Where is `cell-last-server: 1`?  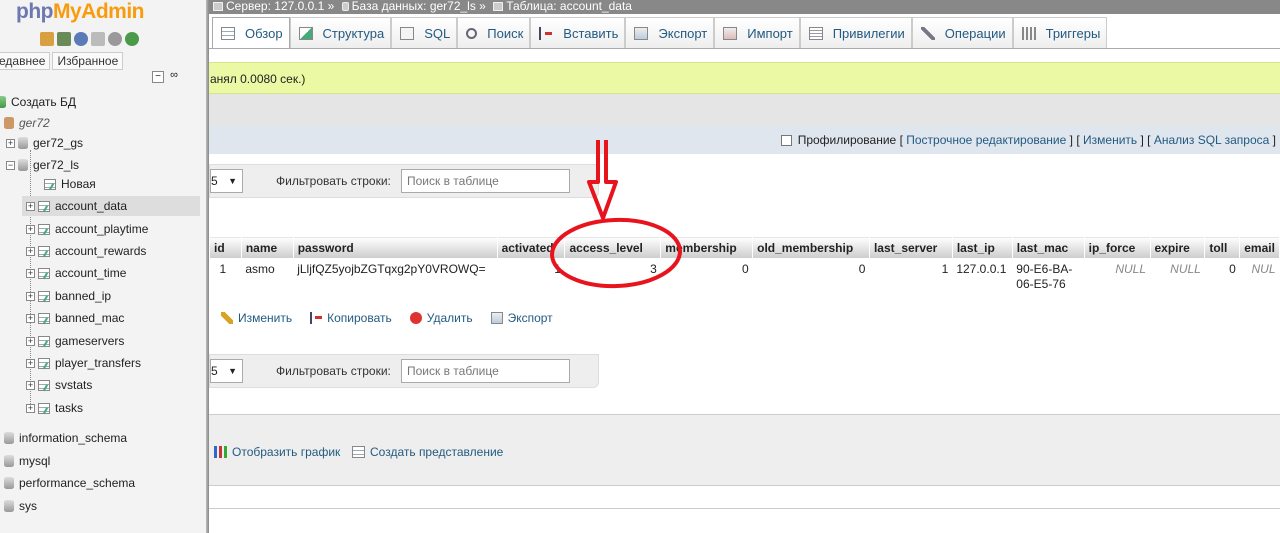
cell-last-server: 1 is located at coordinates (911, 281).